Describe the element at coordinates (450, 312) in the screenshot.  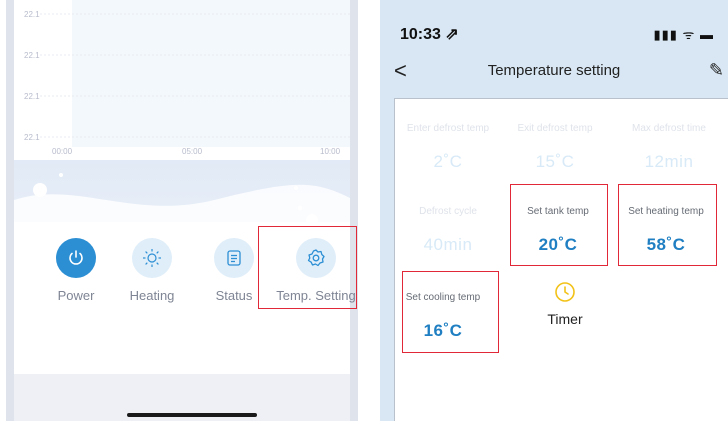
I see `highlight-box-cooling-temp` at that location.